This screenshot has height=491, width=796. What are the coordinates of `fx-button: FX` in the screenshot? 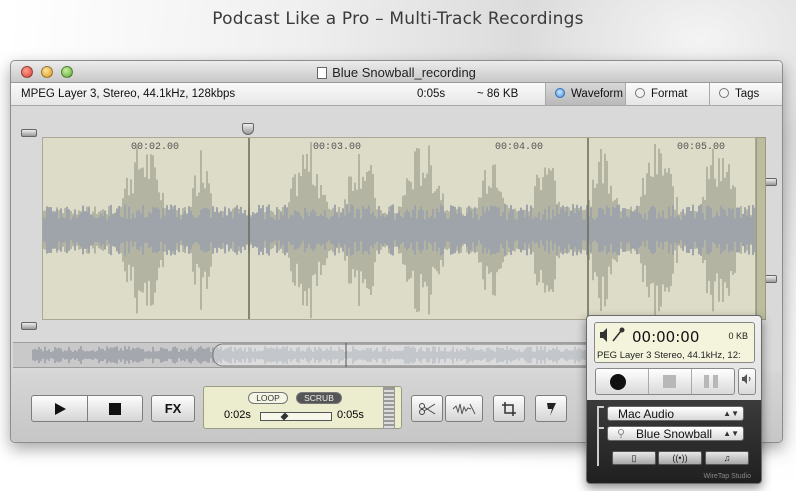 It's located at (173, 408).